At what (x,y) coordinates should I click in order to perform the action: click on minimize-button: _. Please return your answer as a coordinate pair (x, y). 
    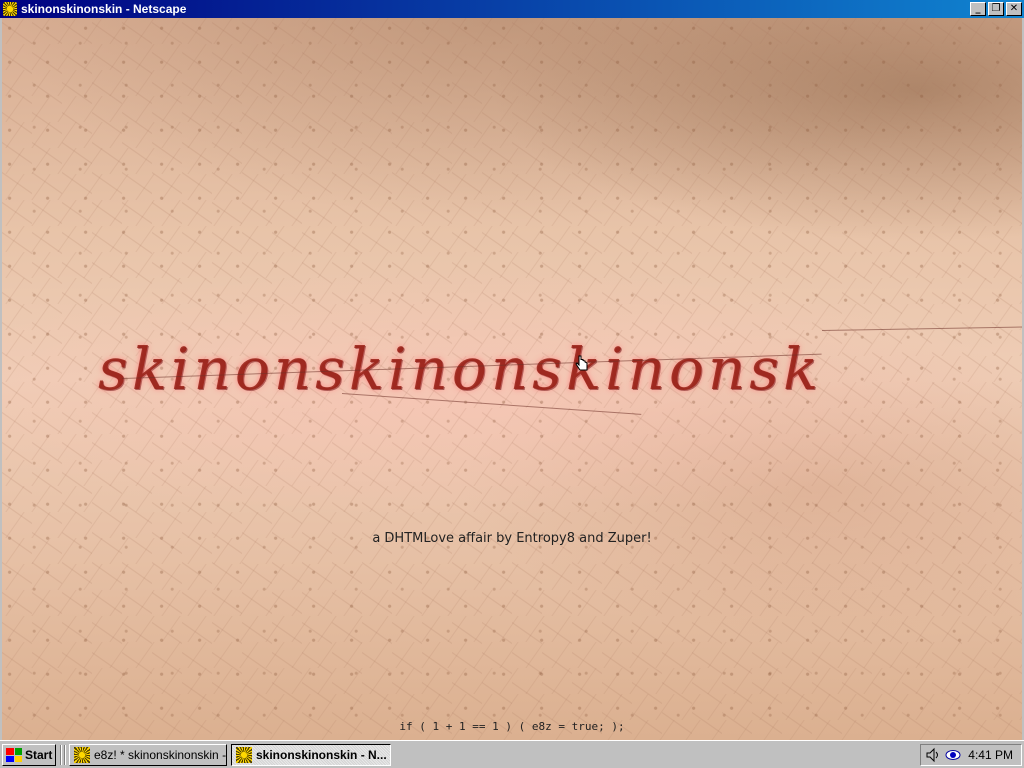
    Looking at the image, I should click on (978, 9).